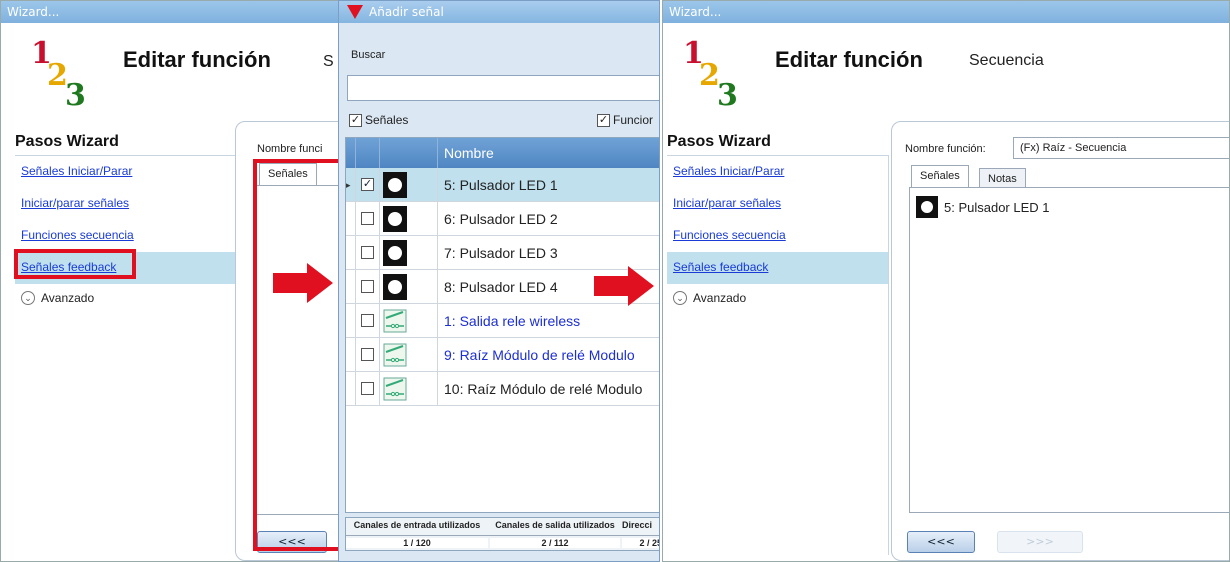 This screenshot has width=1230, height=562. Describe the element at coordinates (499, 12) in the screenshot. I see `dialog-title-bar: Añadir señal` at that location.